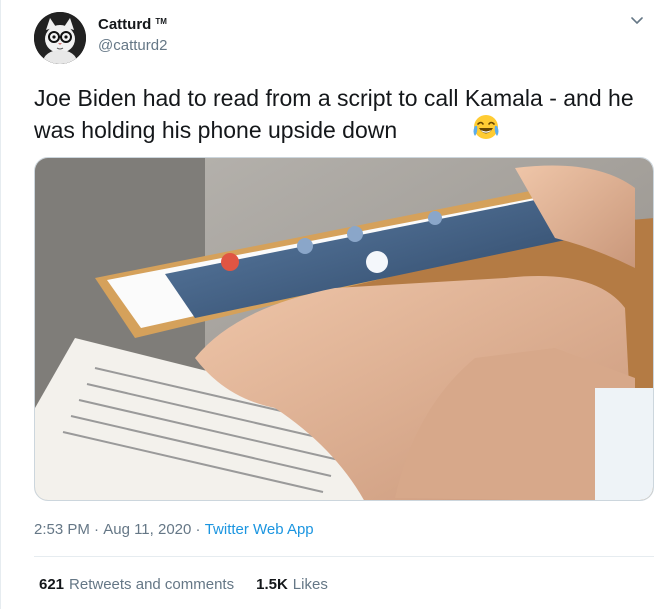  What do you see at coordinates (161, 21) in the screenshot?
I see `trademark-mark: TM` at bounding box center [161, 21].